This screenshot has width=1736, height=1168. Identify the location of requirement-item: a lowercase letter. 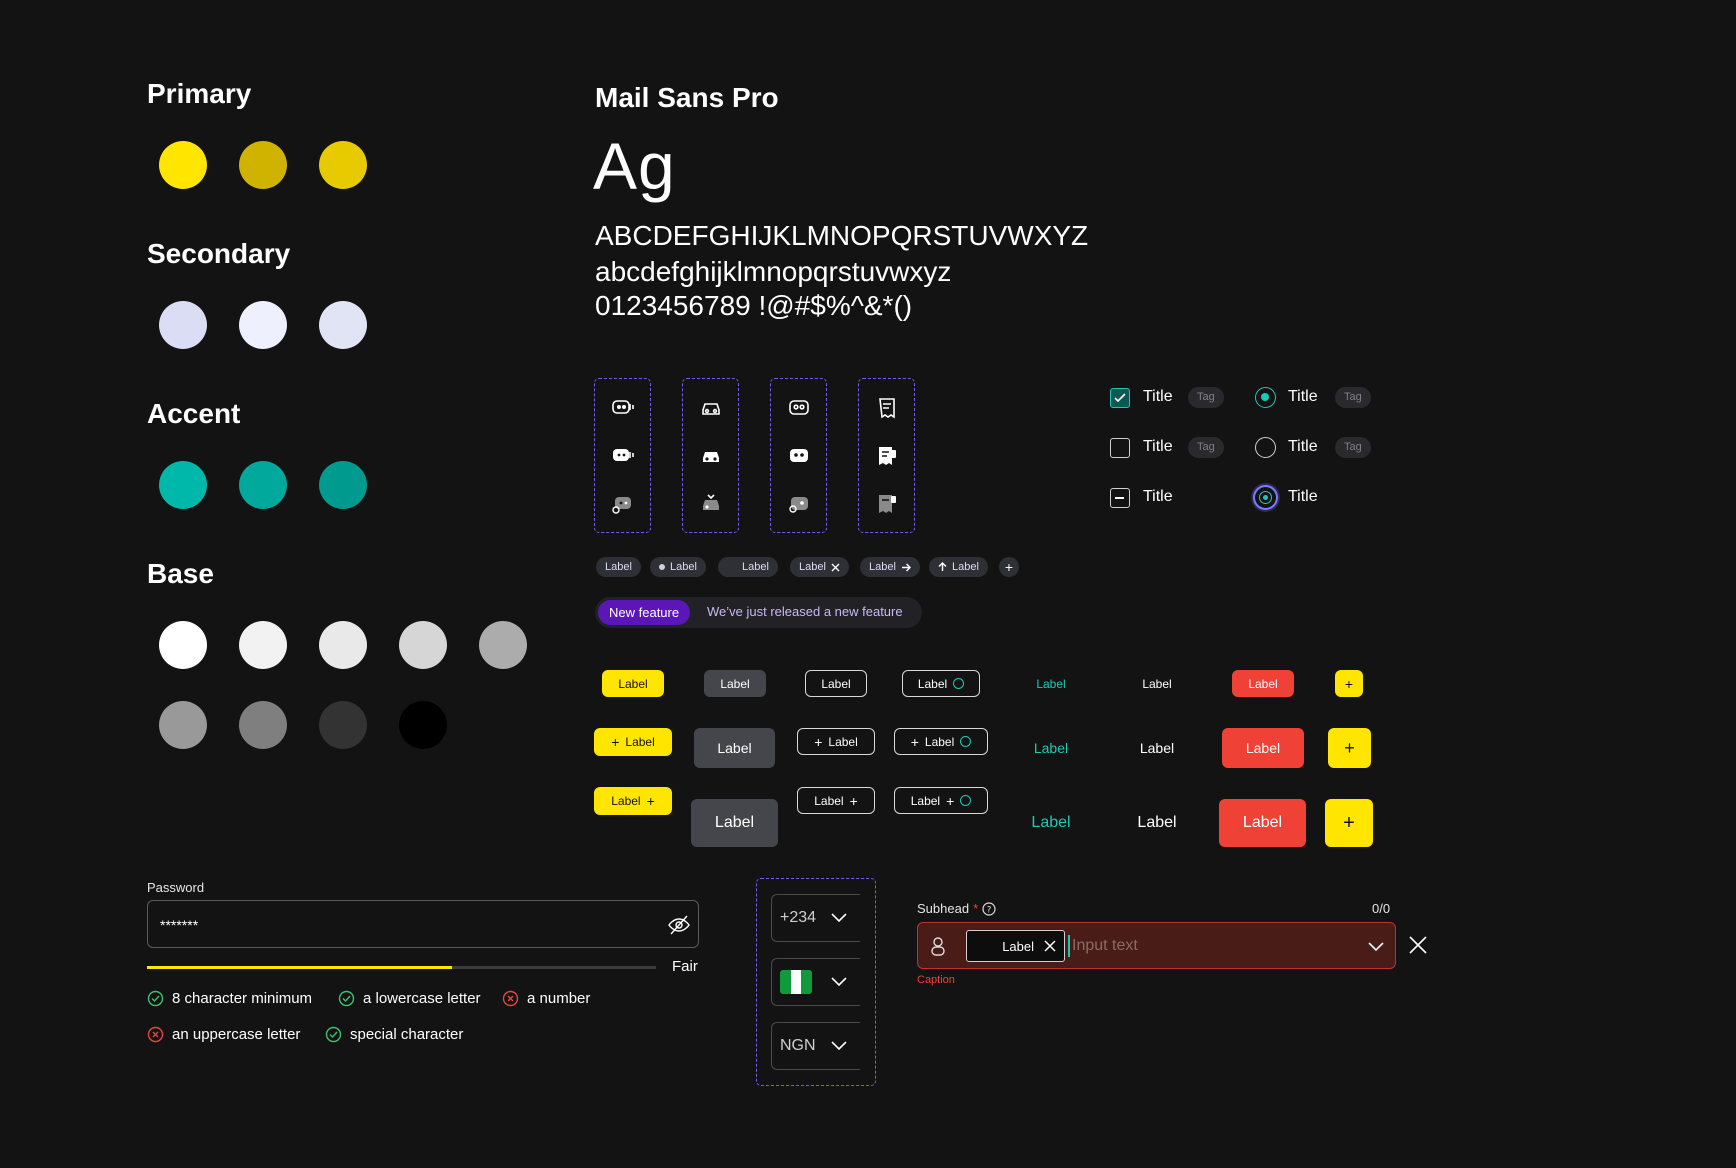
(409, 998).